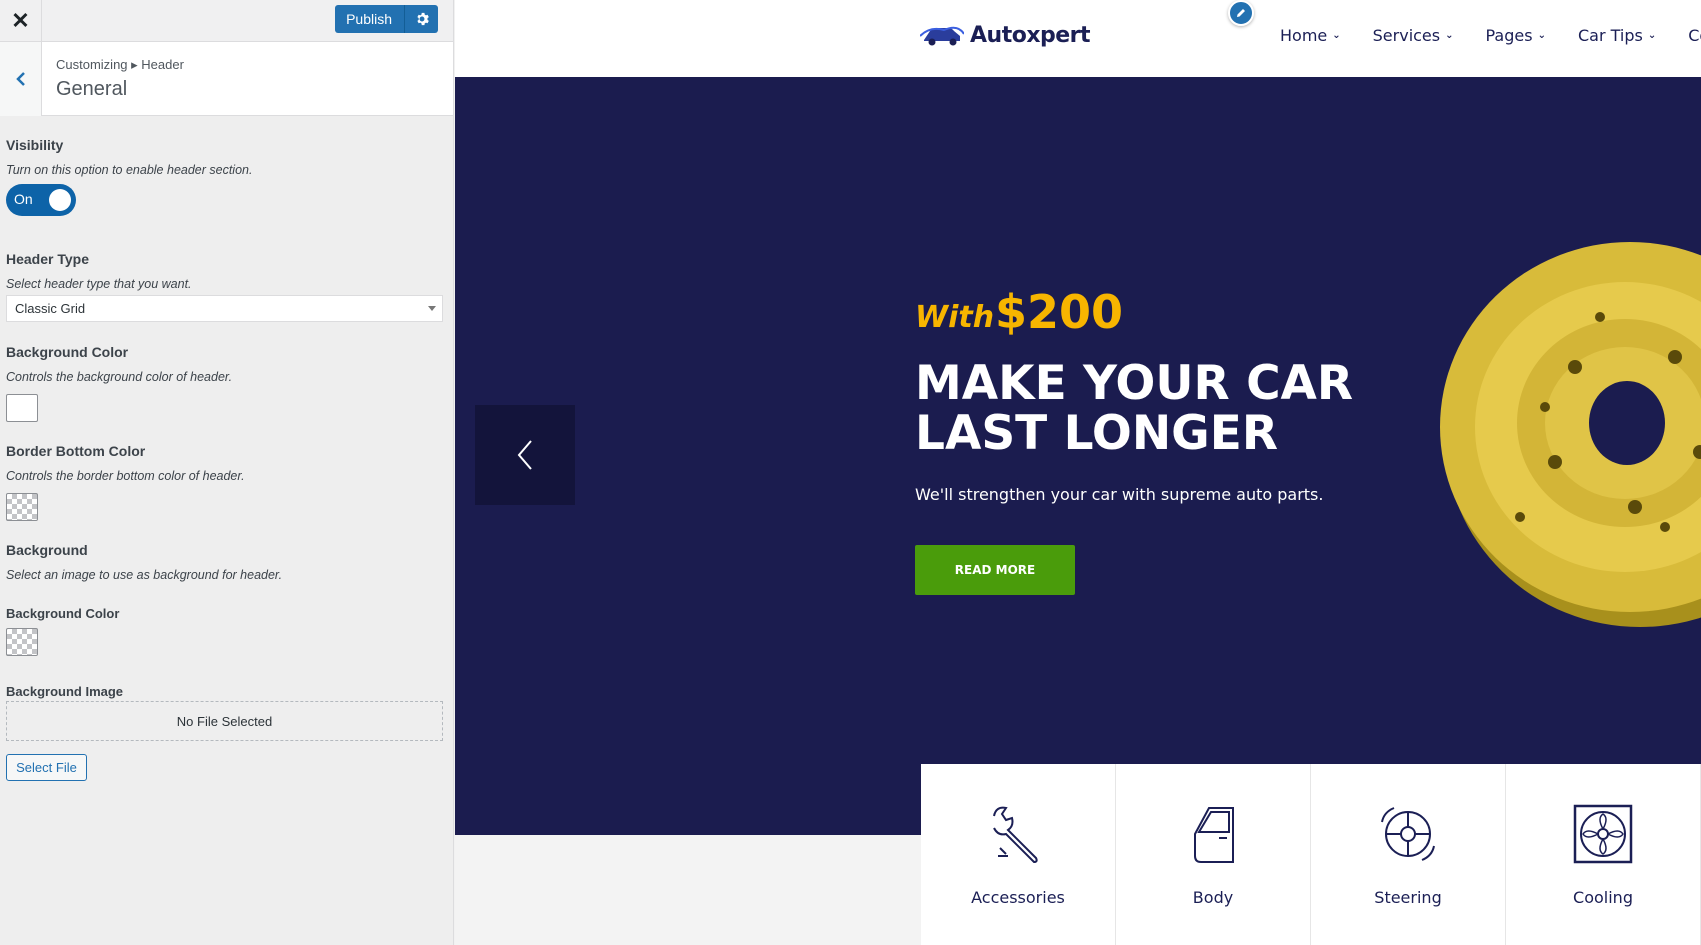  I want to click on background-title: Background, so click(47, 550).